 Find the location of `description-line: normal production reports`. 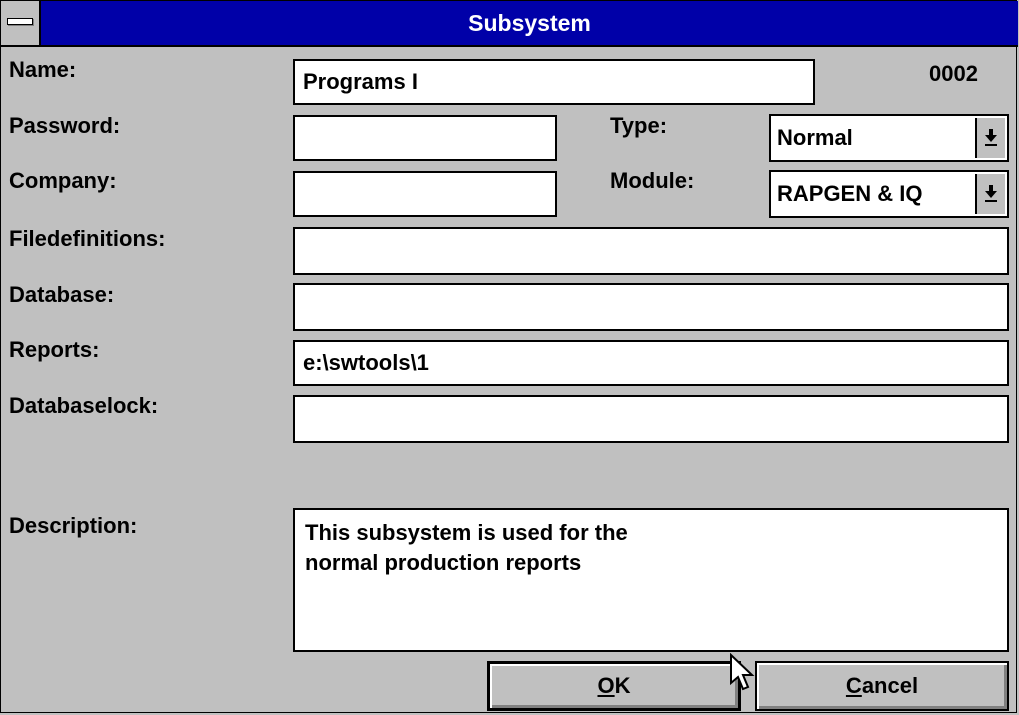

description-line: normal production reports is located at coordinates (443, 562).